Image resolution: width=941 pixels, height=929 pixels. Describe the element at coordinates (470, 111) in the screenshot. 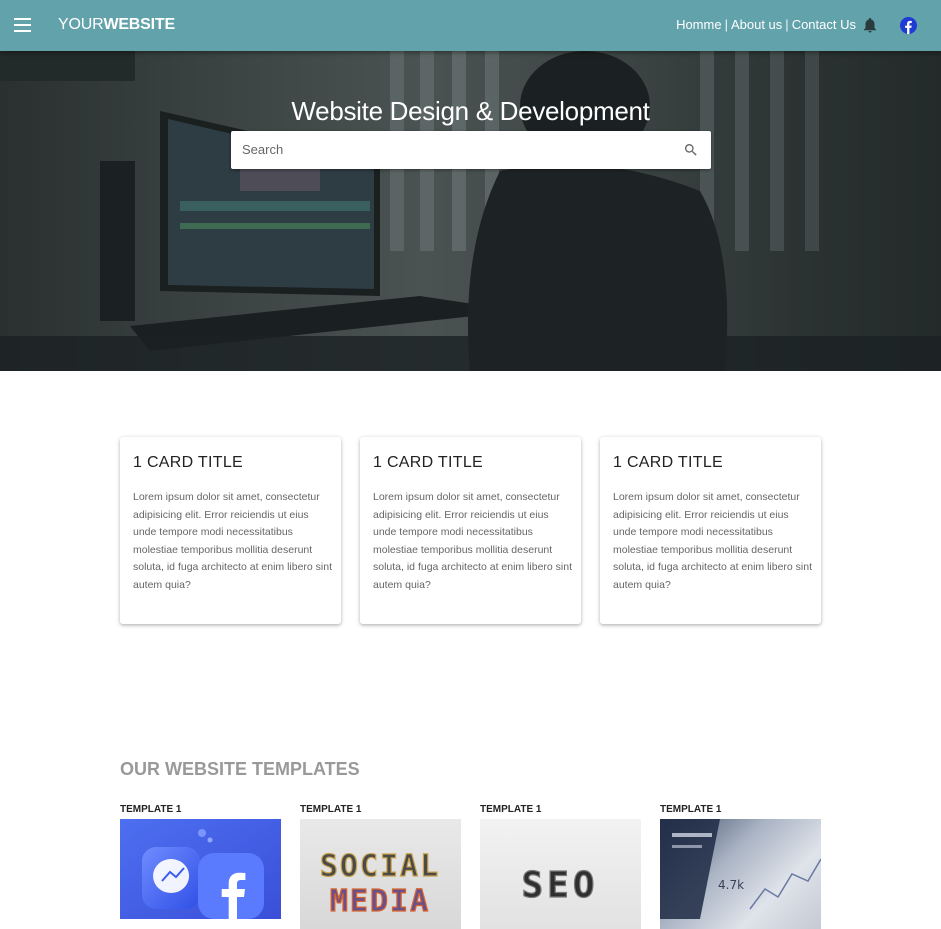

I see `hero-title: Website Design & Development` at that location.